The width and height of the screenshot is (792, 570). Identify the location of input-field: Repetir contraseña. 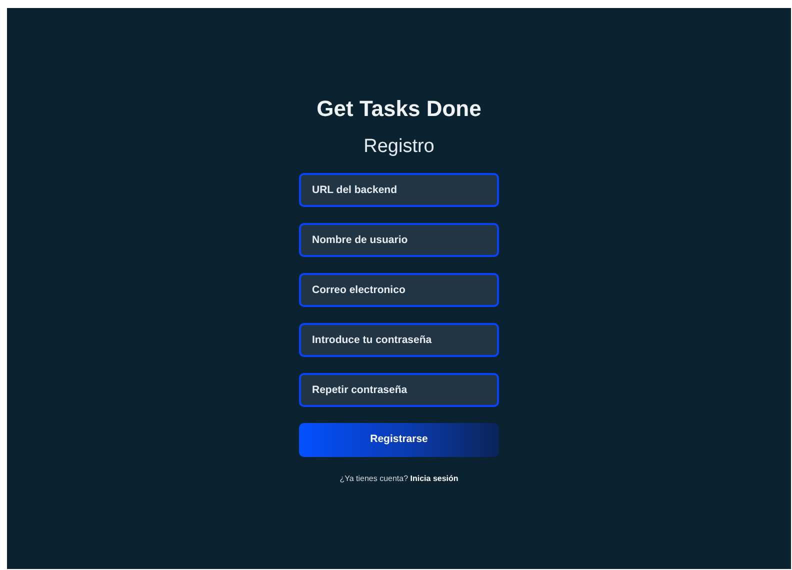
(399, 390).